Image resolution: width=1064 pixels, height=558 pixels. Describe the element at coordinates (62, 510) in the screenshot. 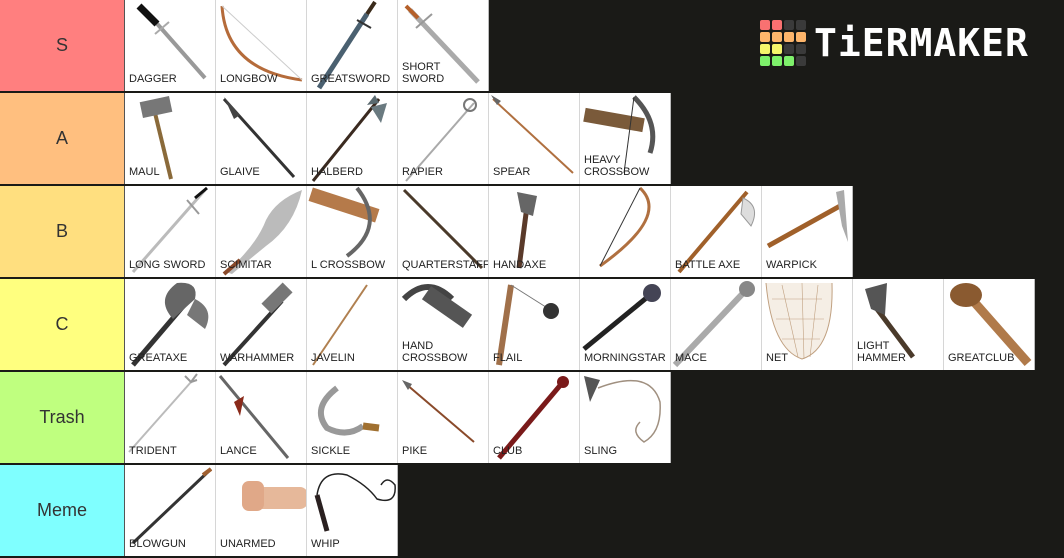

I see `tier-label: Meme` at that location.